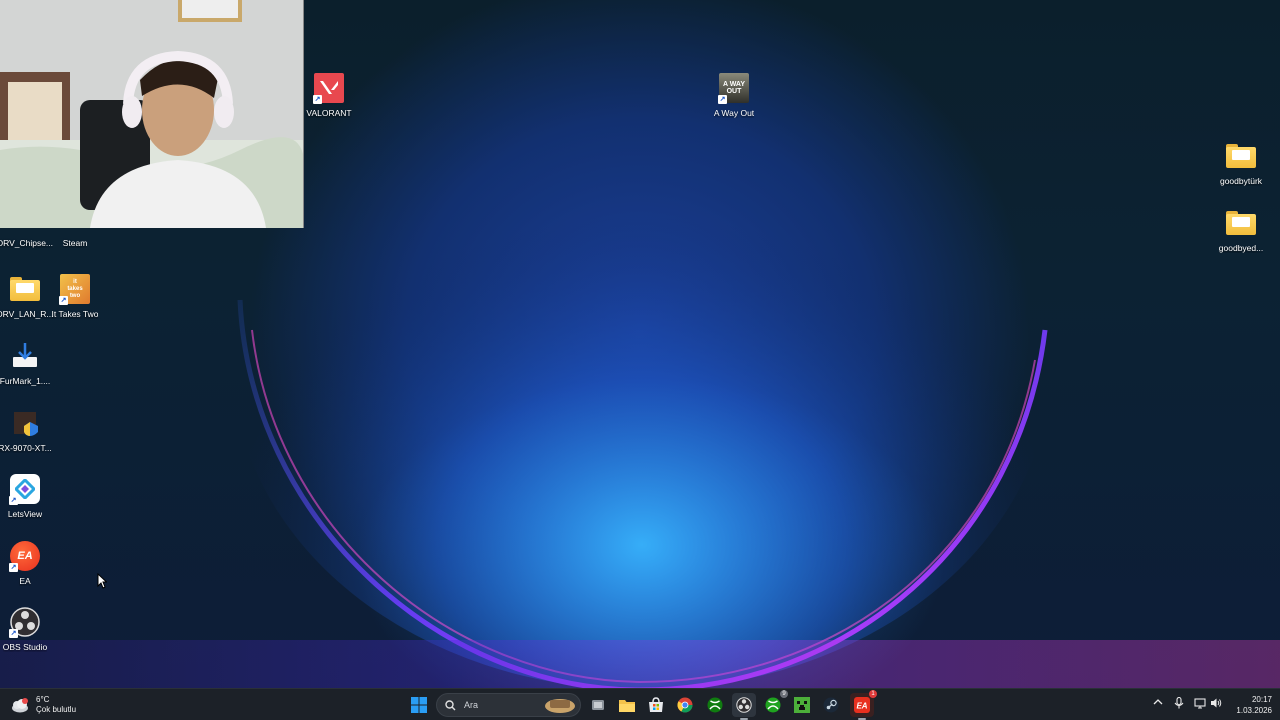 This screenshot has height=720, width=1280. Describe the element at coordinates (1249, 705) in the screenshot. I see `taskbar-clock: 20:17 1.03.2026` at that location.